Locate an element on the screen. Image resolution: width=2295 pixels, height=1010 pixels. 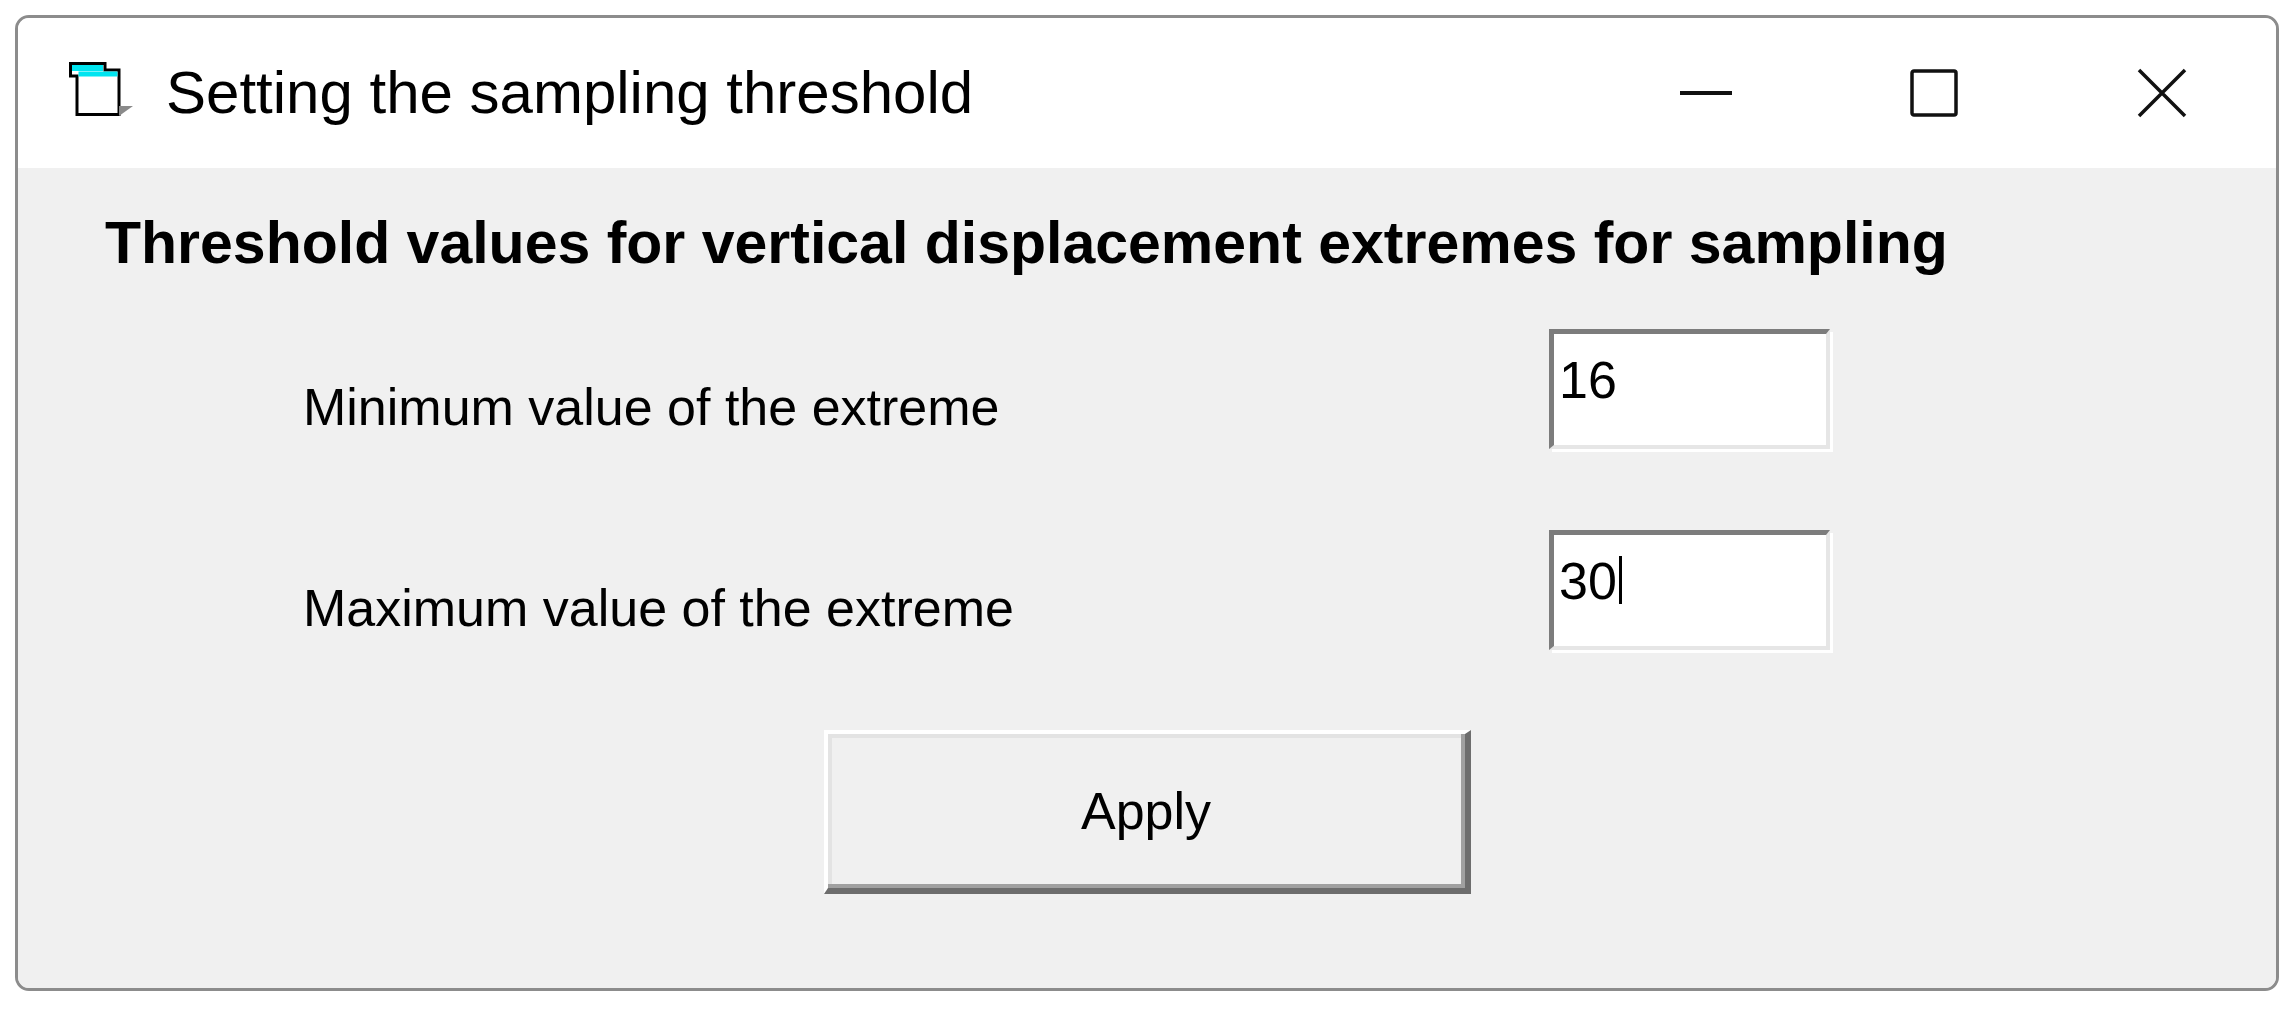
input-field: 30 is located at coordinates (1689, 590).